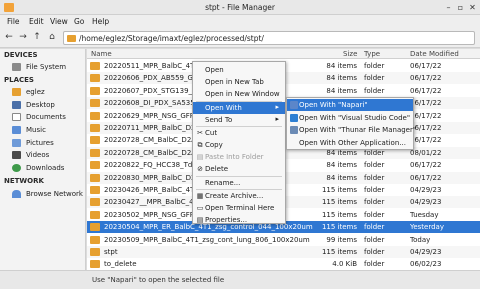 This screenshot has height=289, width=480. Describe the element at coordinates (200, 70) in the screenshot. I see `open-icon` at that location.